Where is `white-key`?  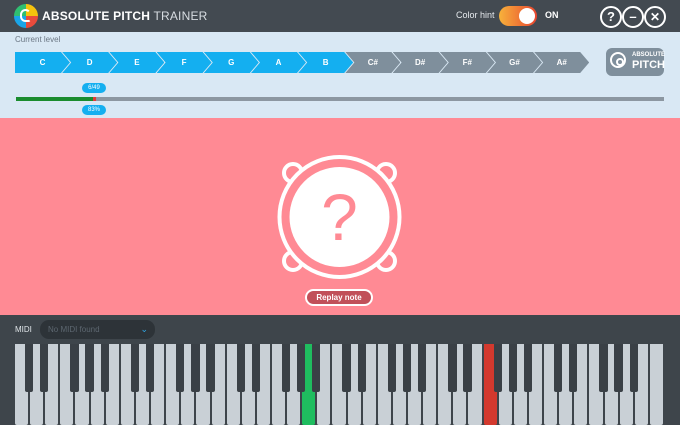 white-key is located at coordinates (656, 384).